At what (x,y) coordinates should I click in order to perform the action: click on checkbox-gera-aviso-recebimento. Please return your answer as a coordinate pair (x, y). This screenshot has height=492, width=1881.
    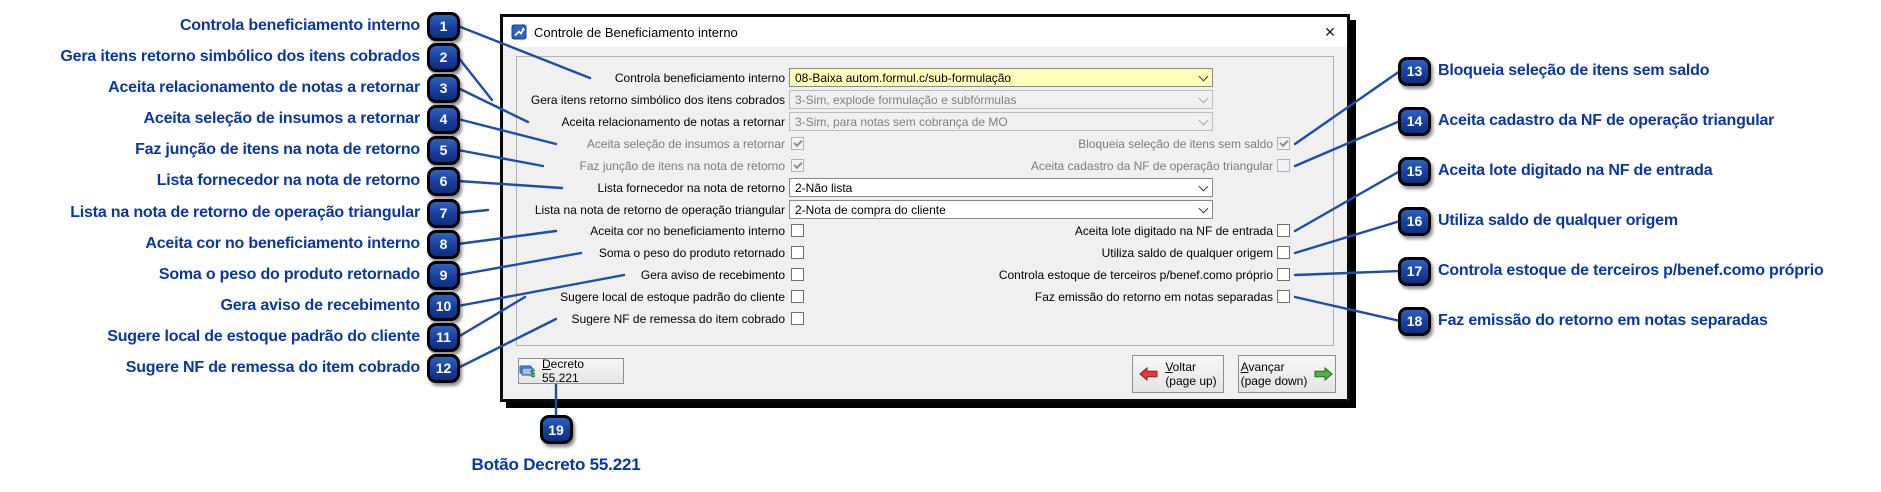
    Looking at the image, I should click on (797, 274).